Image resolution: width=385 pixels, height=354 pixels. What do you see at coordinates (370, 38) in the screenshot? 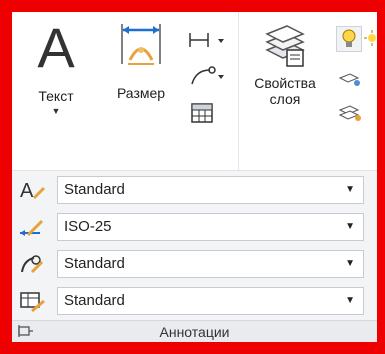
I see `sun-icon` at bounding box center [370, 38].